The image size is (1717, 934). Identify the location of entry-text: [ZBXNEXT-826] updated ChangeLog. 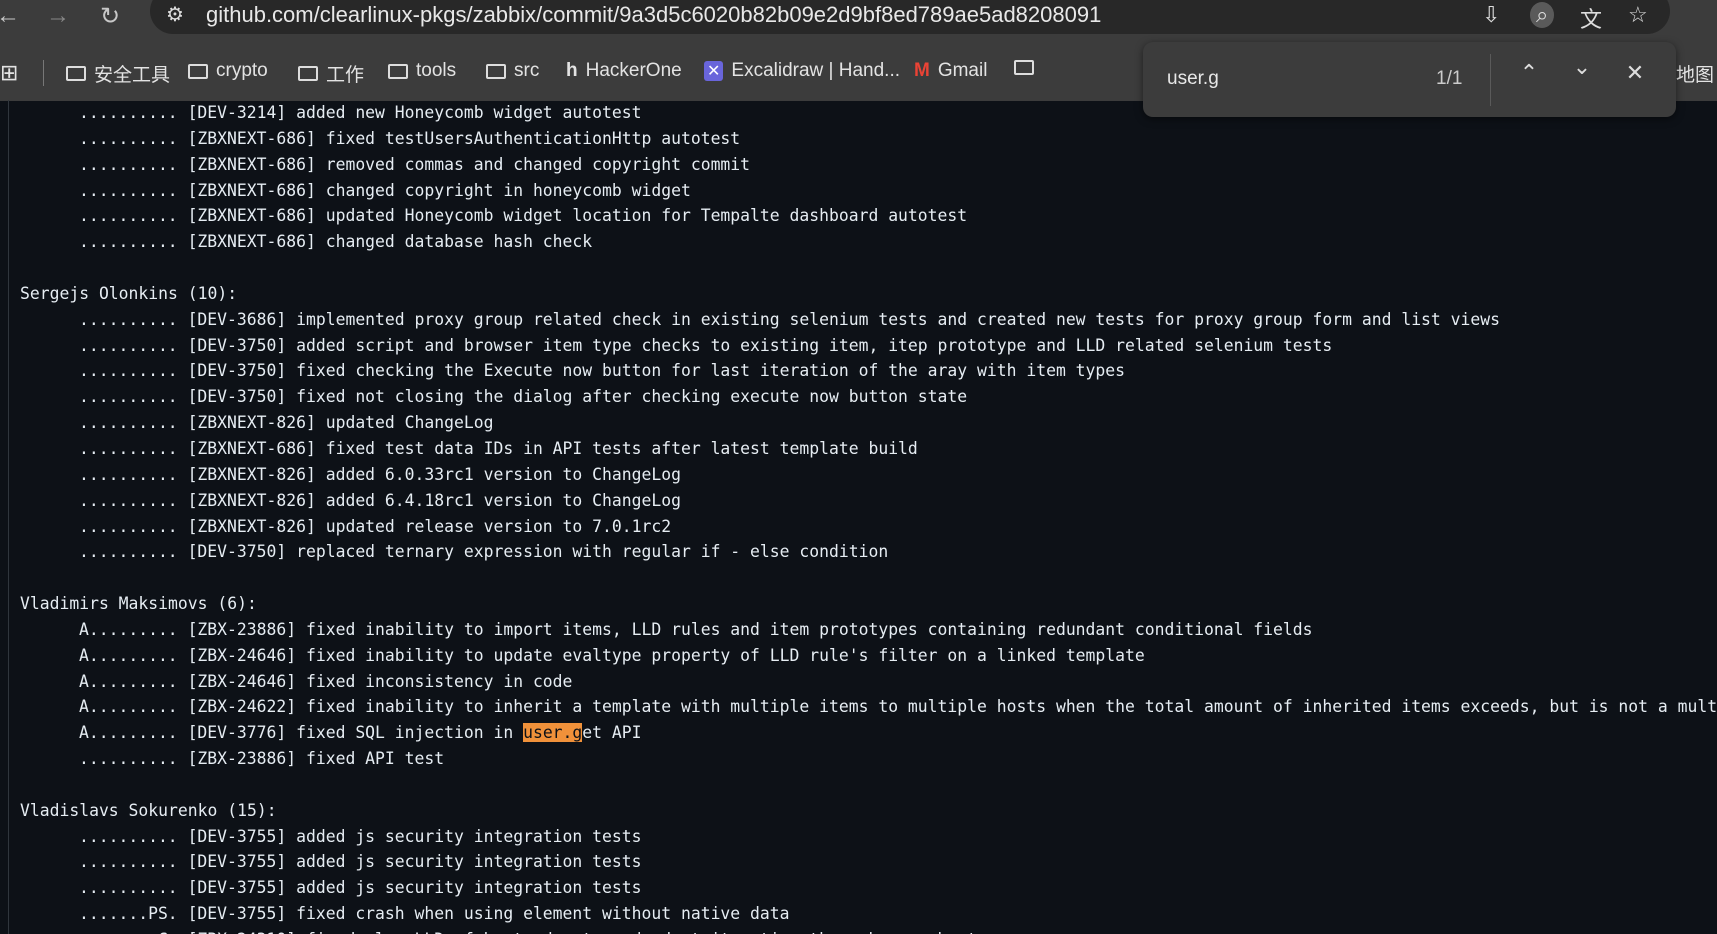
(340, 423).